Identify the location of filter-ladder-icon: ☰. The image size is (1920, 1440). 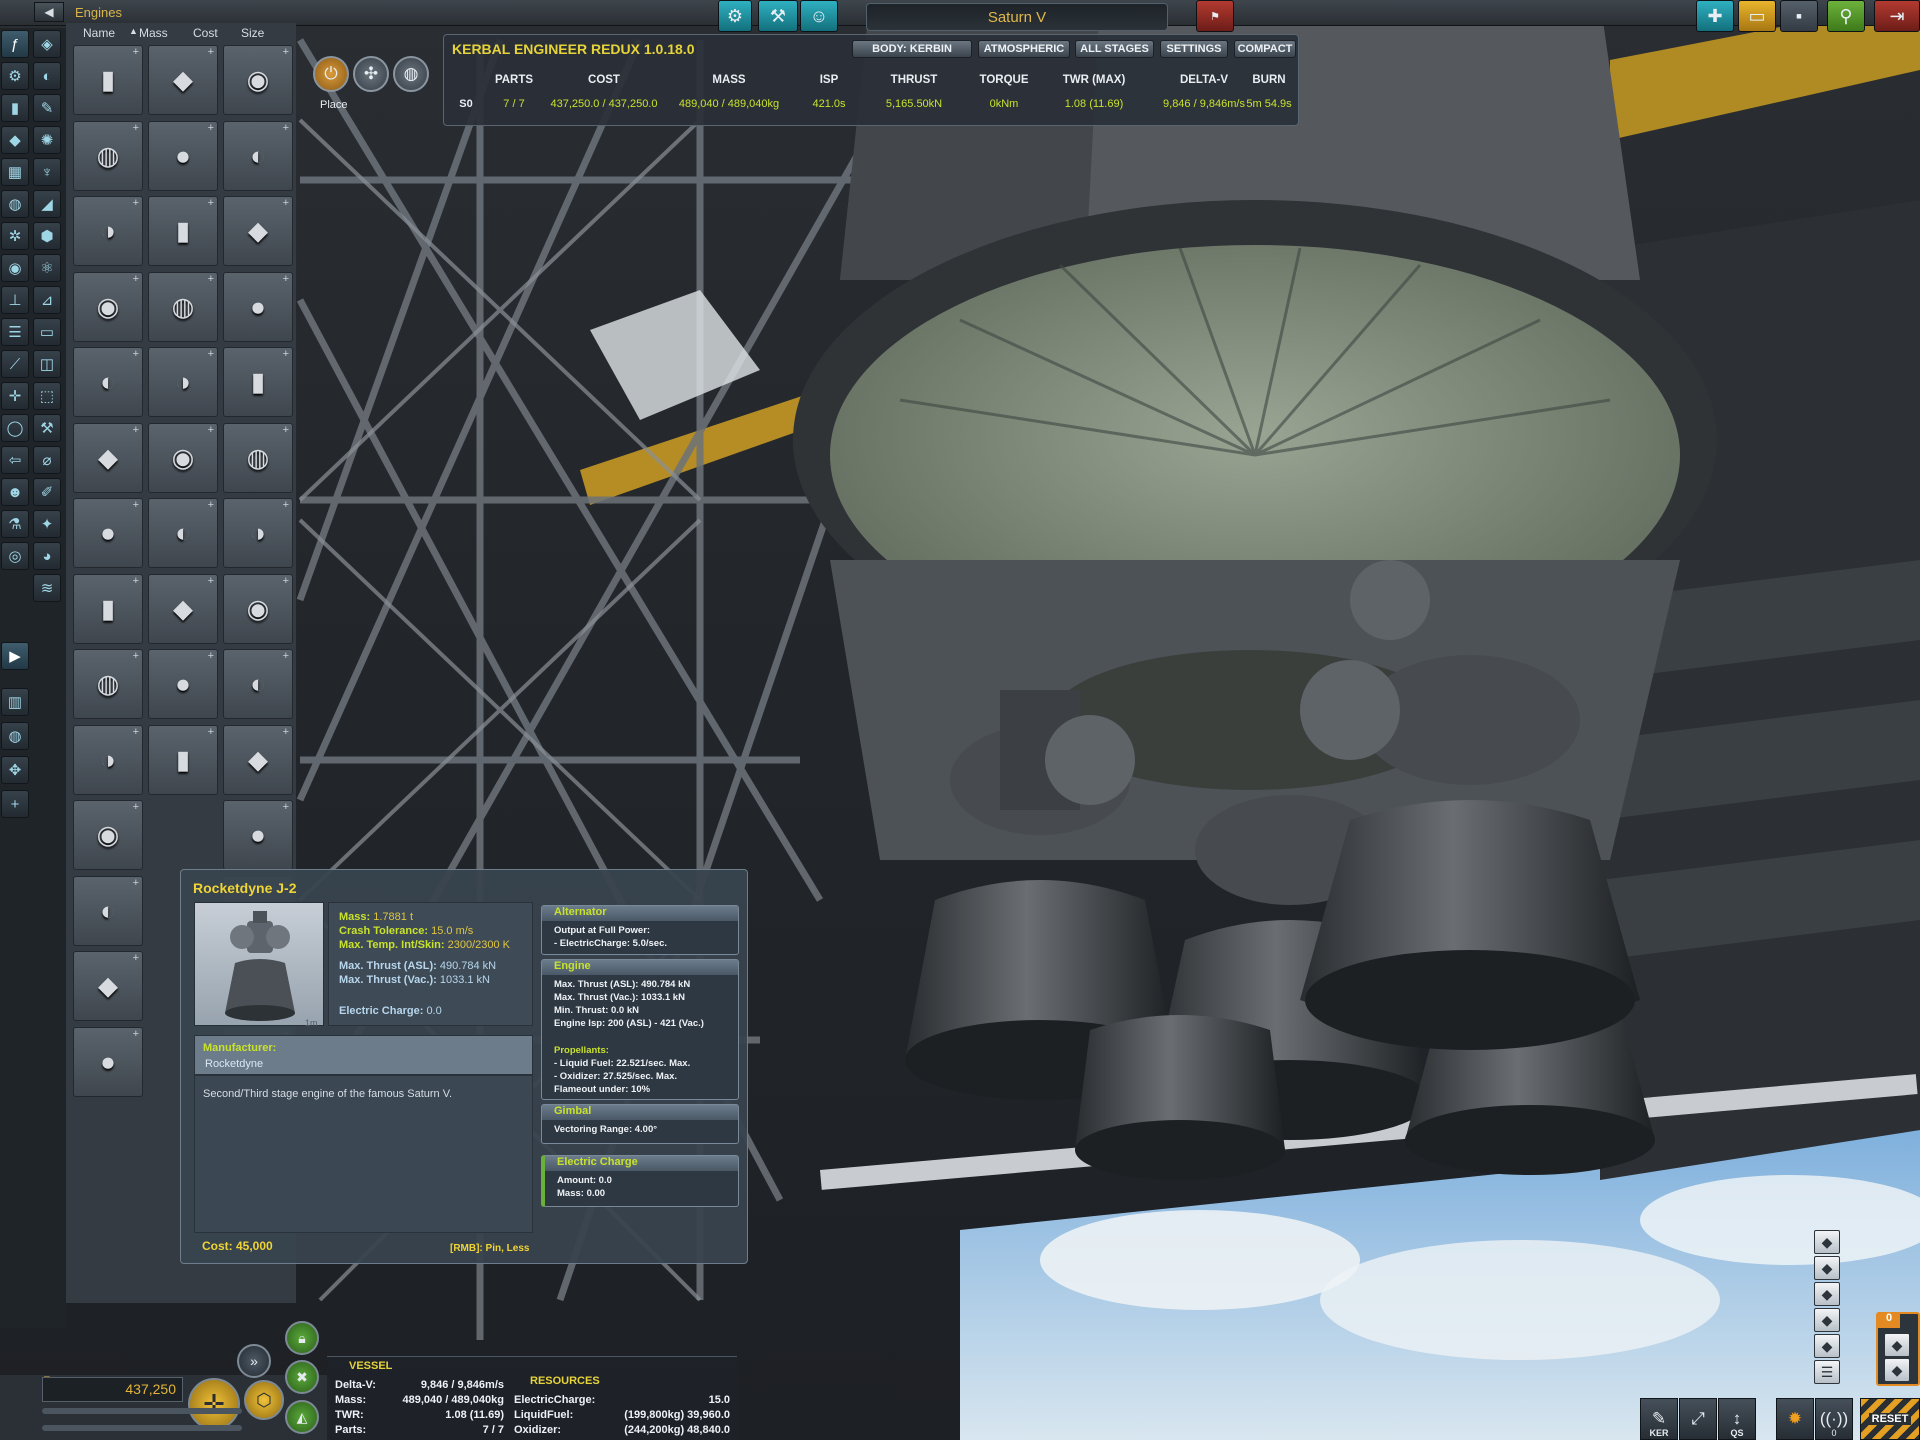
(15, 332).